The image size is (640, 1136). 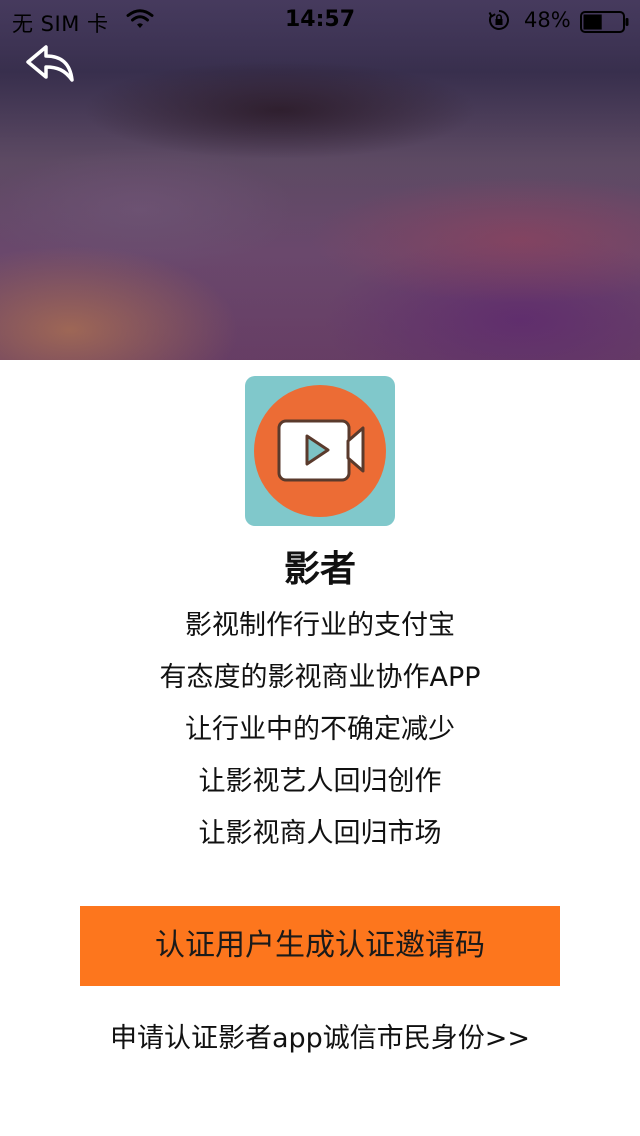 I want to click on slogan-item: 让行业中的不确定减少, so click(x=320, y=729).